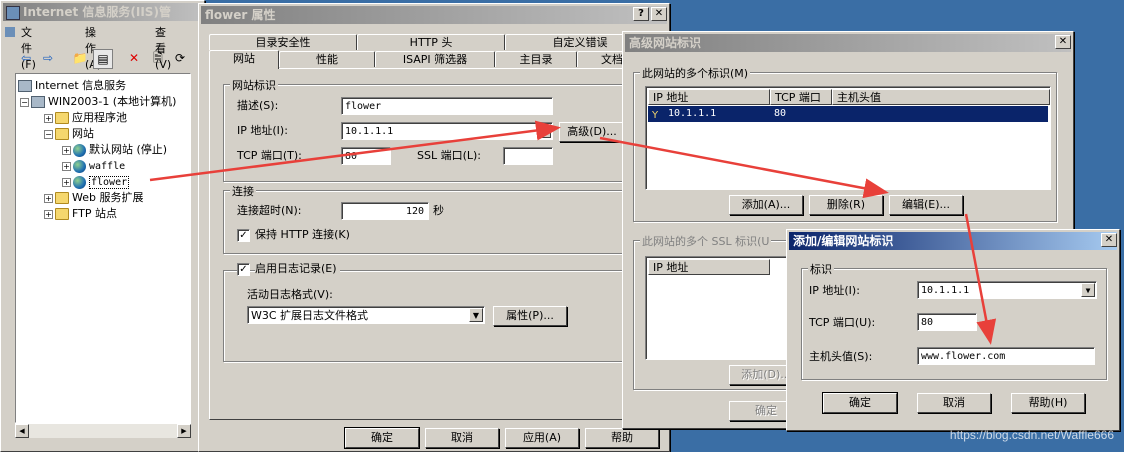  I want to click on keepalive-checkbox: ✓, so click(243, 235).